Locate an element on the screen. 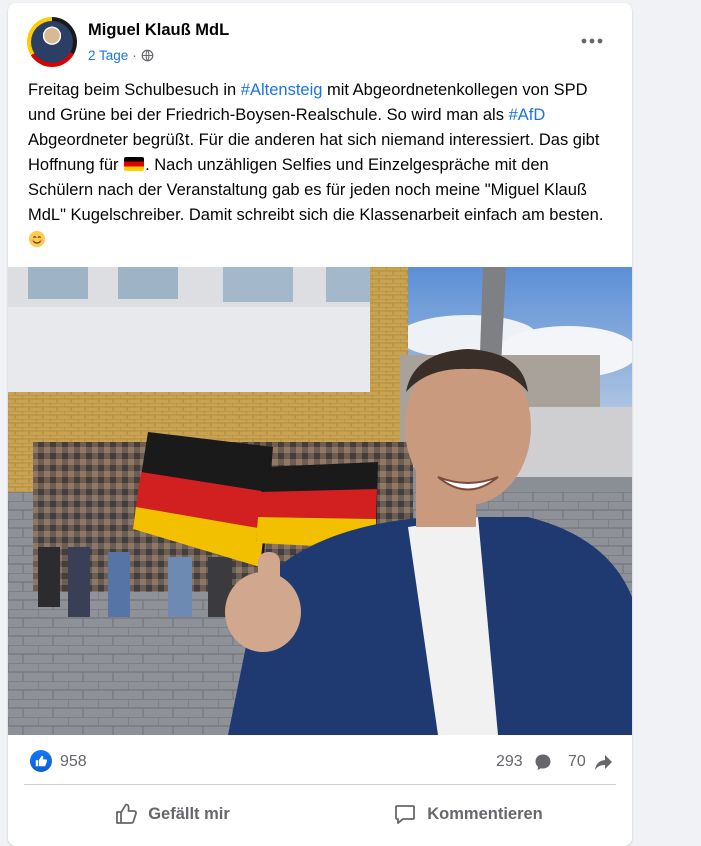 The width and height of the screenshot is (701, 846). comment-button-label: Kommentieren is located at coordinates (485, 813).